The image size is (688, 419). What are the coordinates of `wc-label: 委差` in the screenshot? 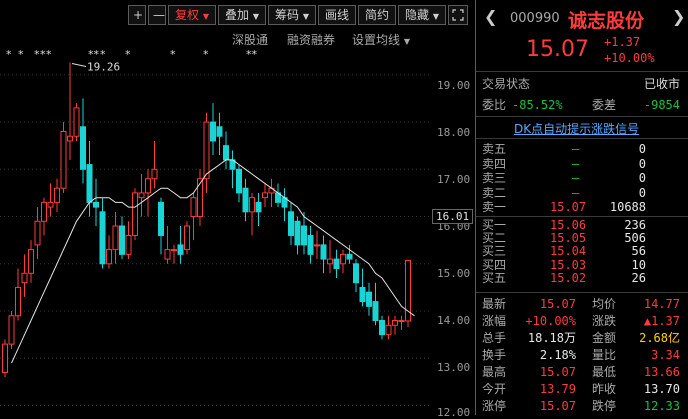 It's located at (604, 105).